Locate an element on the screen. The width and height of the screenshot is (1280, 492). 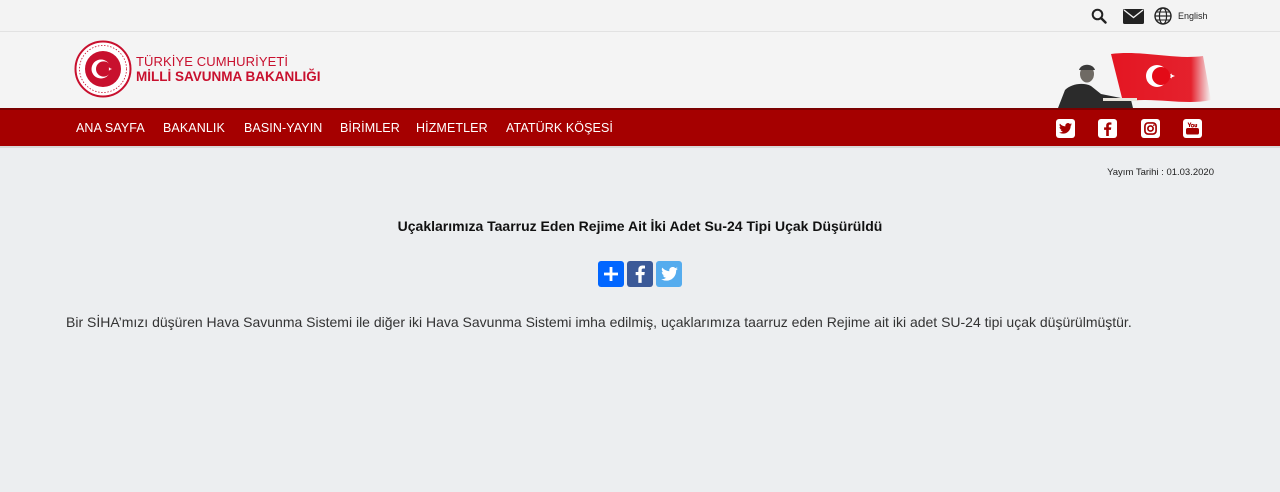
search-icon is located at coordinates (1100, 16).